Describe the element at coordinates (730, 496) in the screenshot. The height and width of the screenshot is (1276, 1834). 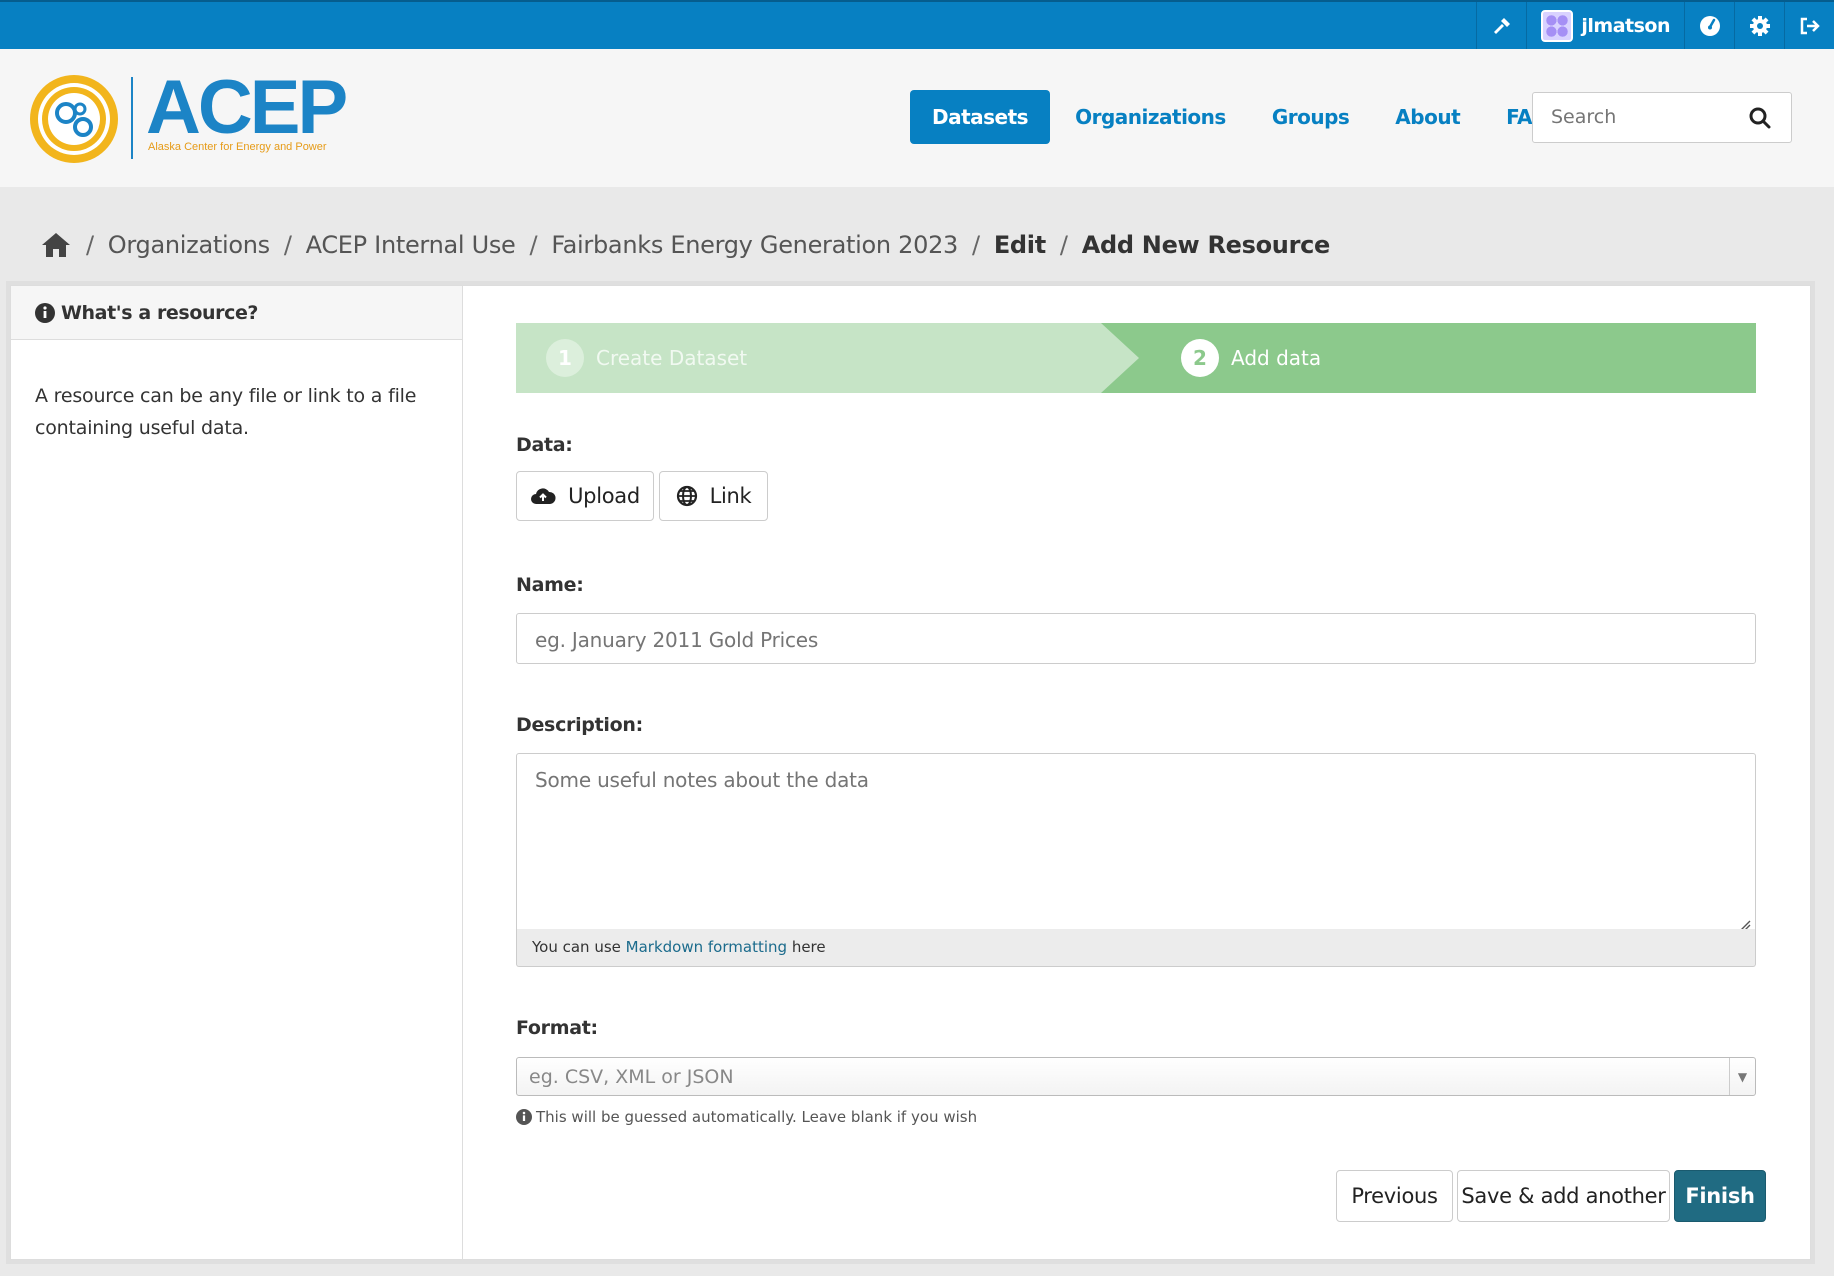
I see `link-label: Link` at that location.